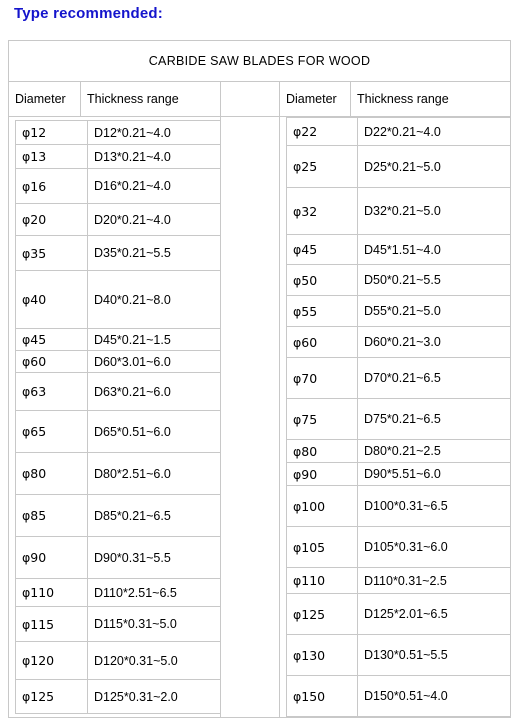 This screenshot has width=530, height=728. I want to click on table-row: φ20 D20*0.21~4.0, so click(117, 219).